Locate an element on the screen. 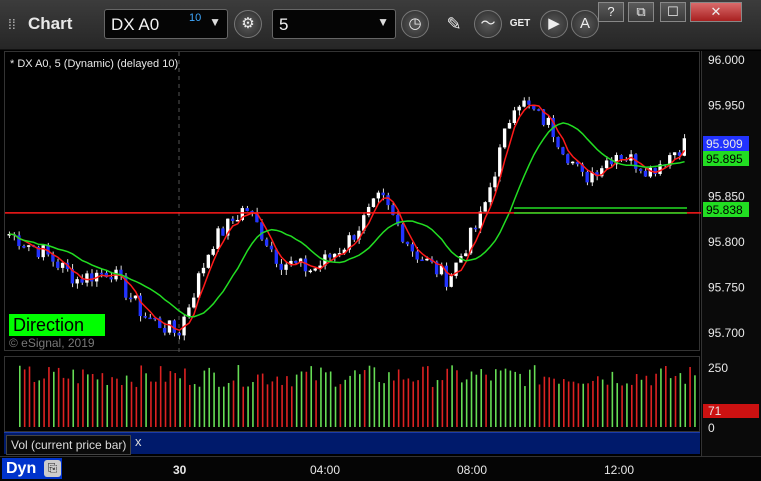 This screenshot has height=481, width=761. grip-icon: ⁞⁞ is located at coordinates (15, 24).